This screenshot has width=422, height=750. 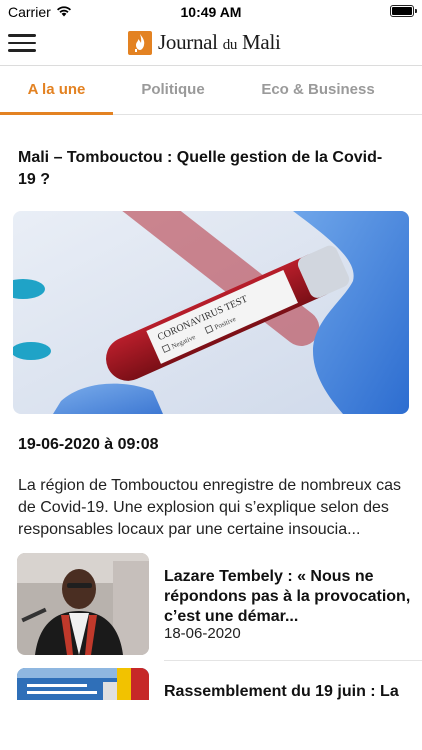 What do you see at coordinates (261, 42) in the screenshot?
I see `brand-suffix: Mali` at bounding box center [261, 42].